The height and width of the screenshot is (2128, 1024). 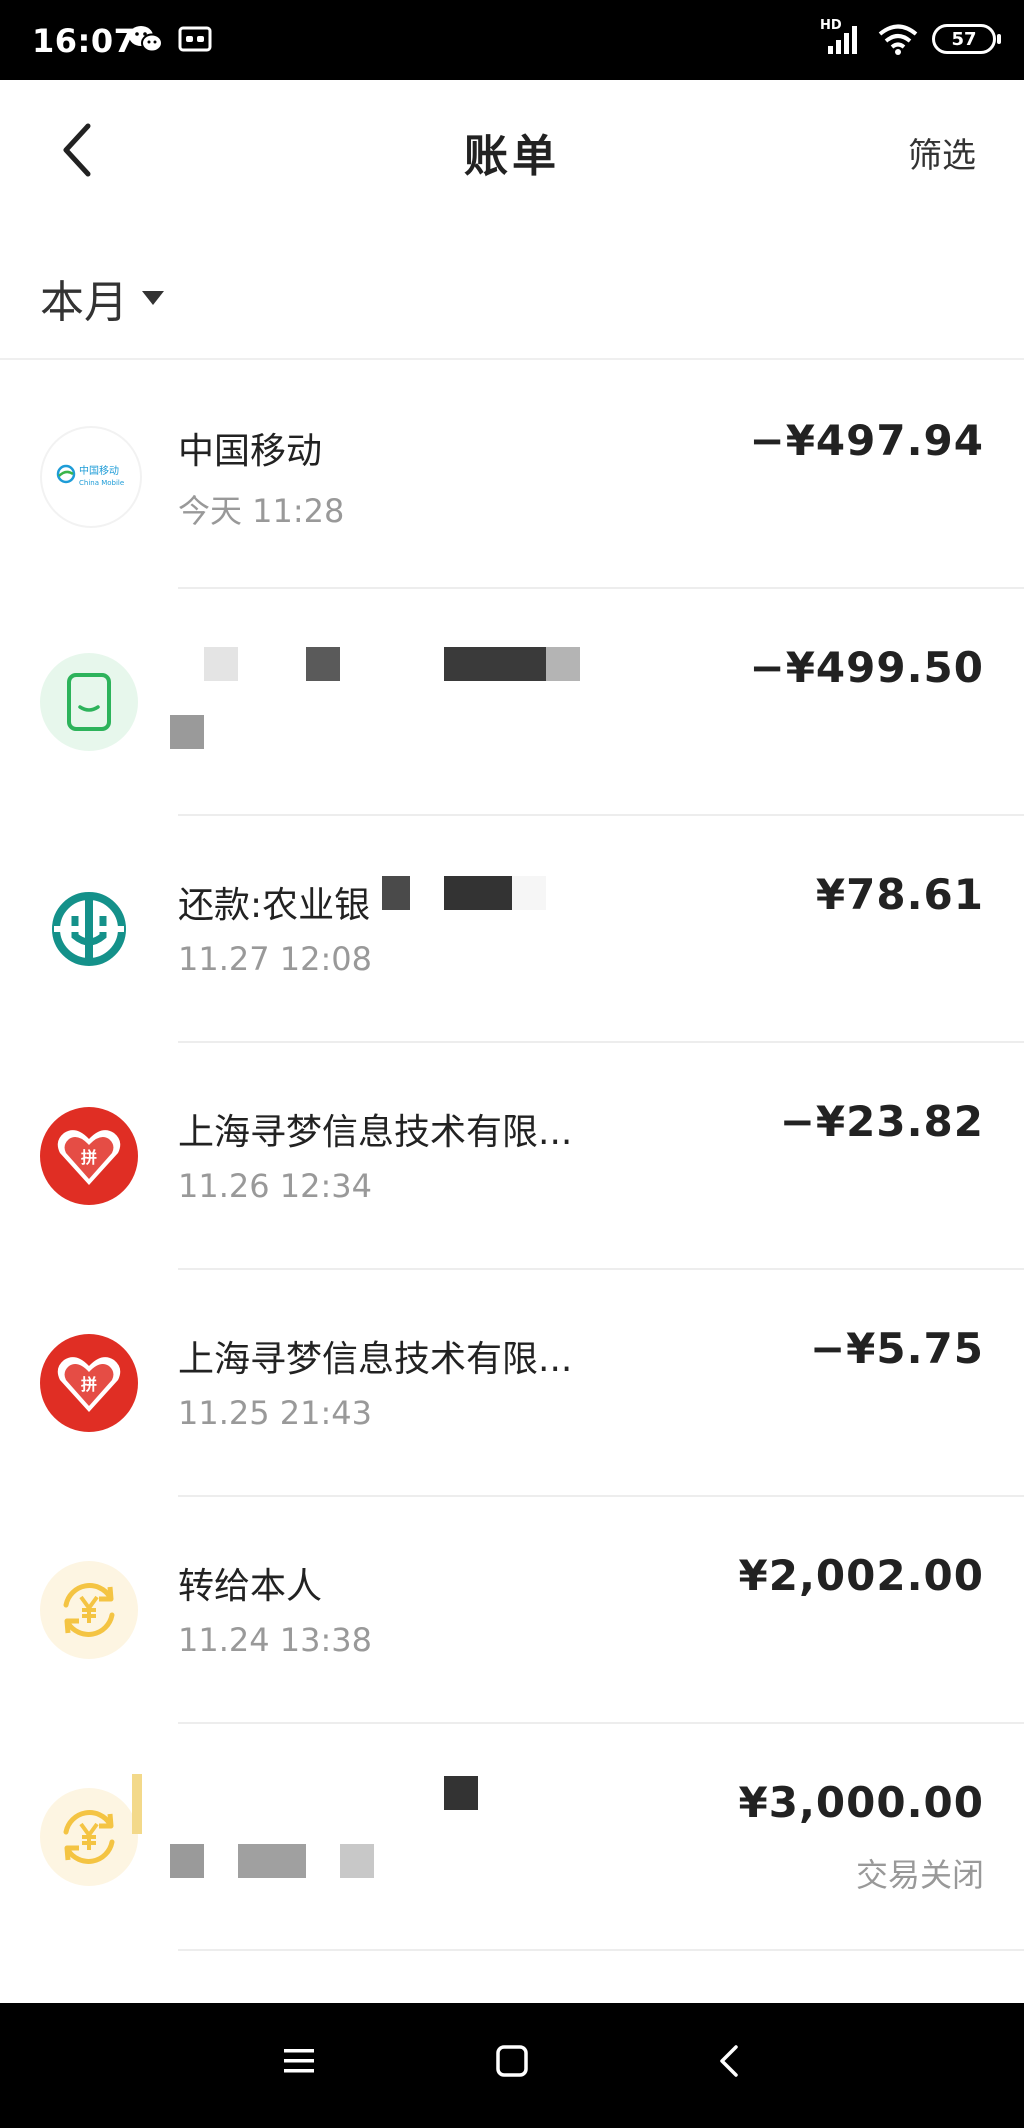 What do you see at coordinates (195, 39) in the screenshot?
I see `vr-glasses-icon` at bounding box center [195, 39].